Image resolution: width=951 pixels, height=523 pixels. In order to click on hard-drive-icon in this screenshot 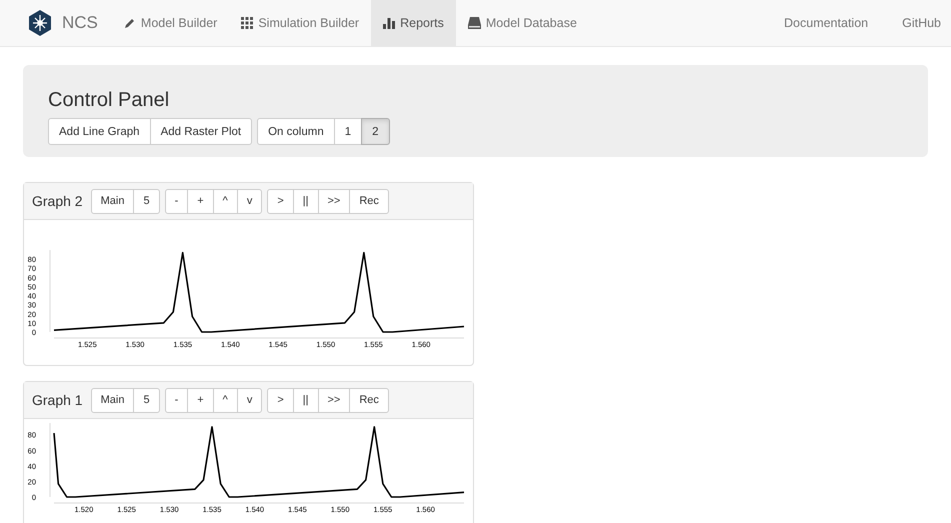, I will do `click(474, 23)`.